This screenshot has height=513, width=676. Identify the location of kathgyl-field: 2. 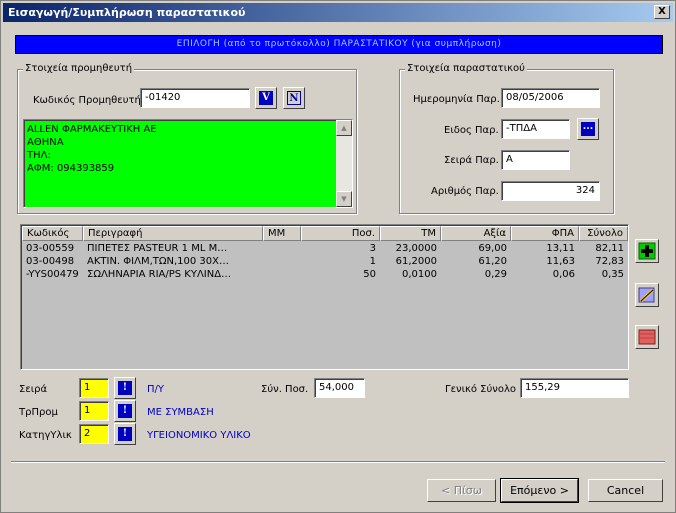
(94, 434).